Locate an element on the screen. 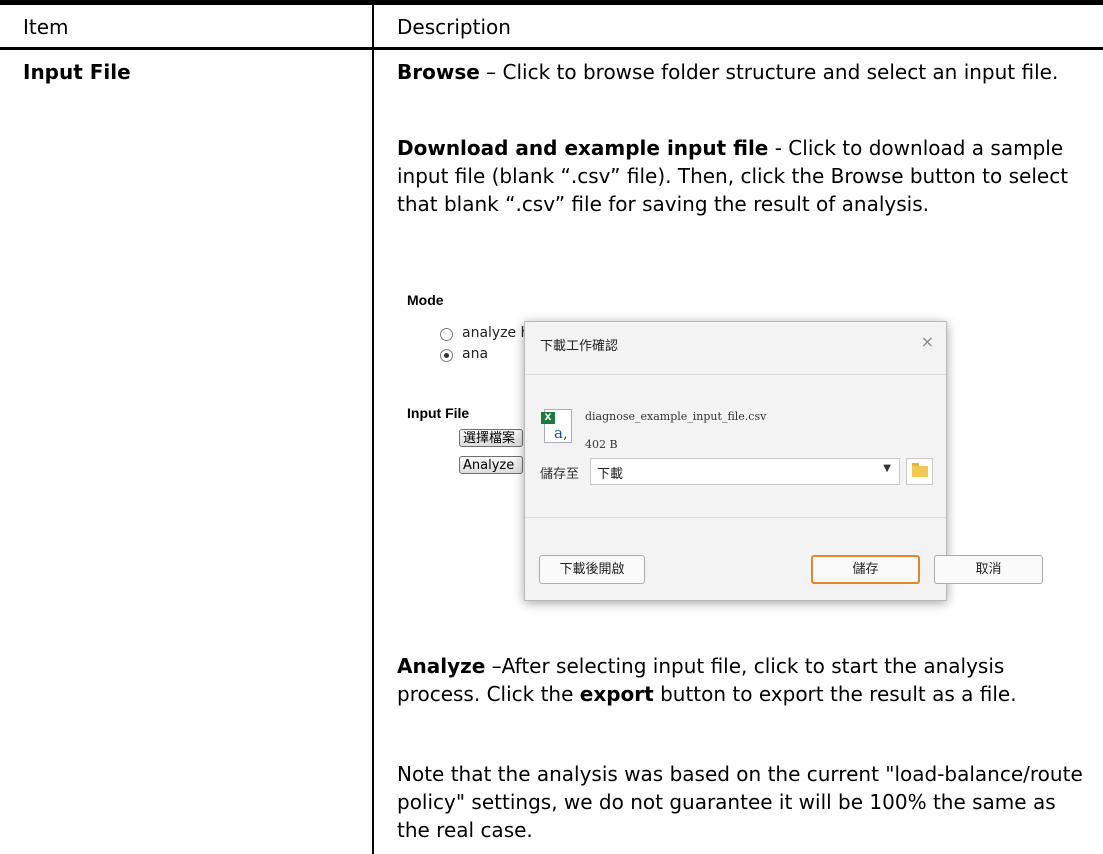 The height and width of the screenshot is (854, 1103). export-term: export is located at coordinates (616, 694).